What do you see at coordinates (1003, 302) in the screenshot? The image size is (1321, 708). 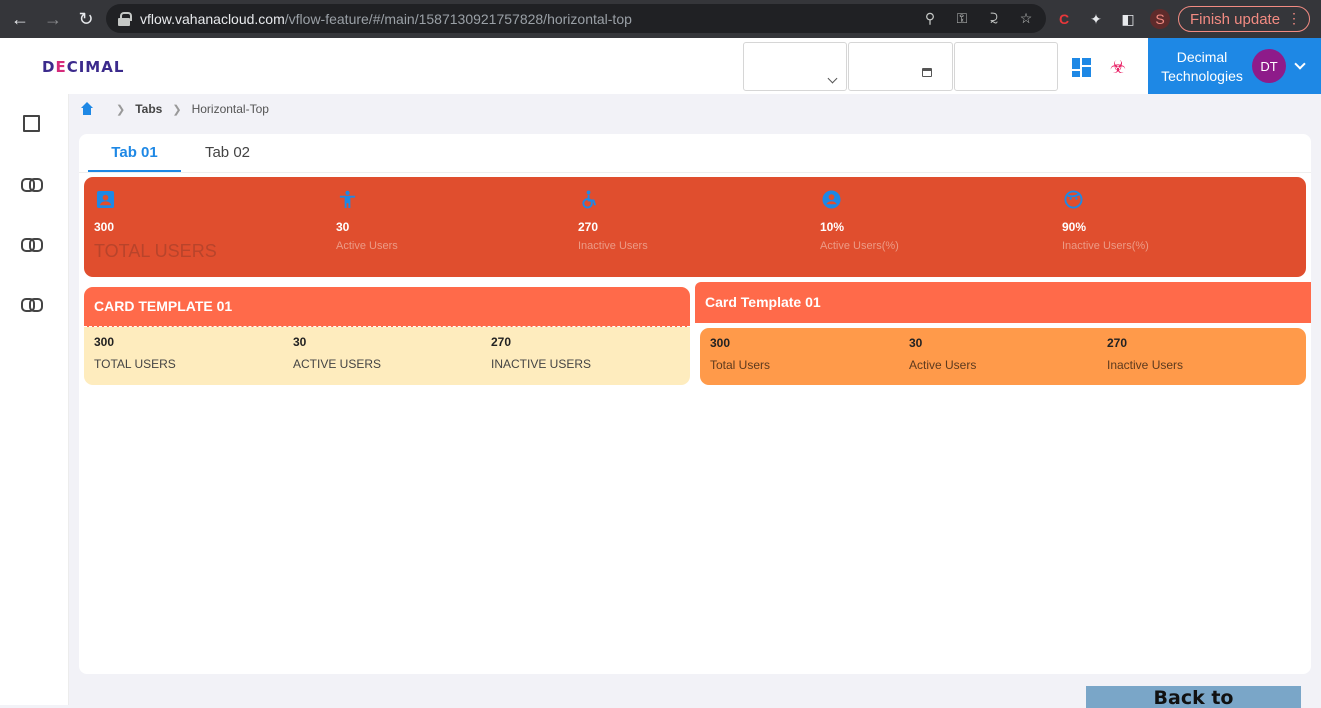 I see `card-title: Card Template 01` at bounding box center [1003, 302].